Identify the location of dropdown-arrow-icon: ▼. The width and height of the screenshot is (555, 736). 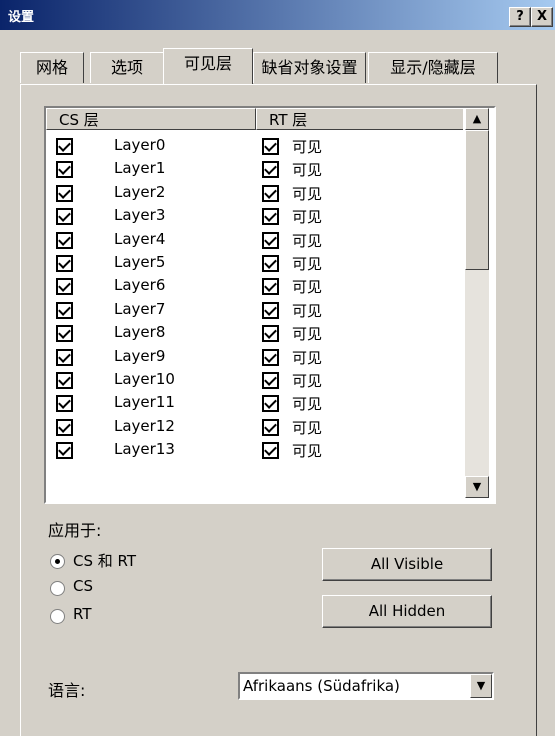
(481, 686).